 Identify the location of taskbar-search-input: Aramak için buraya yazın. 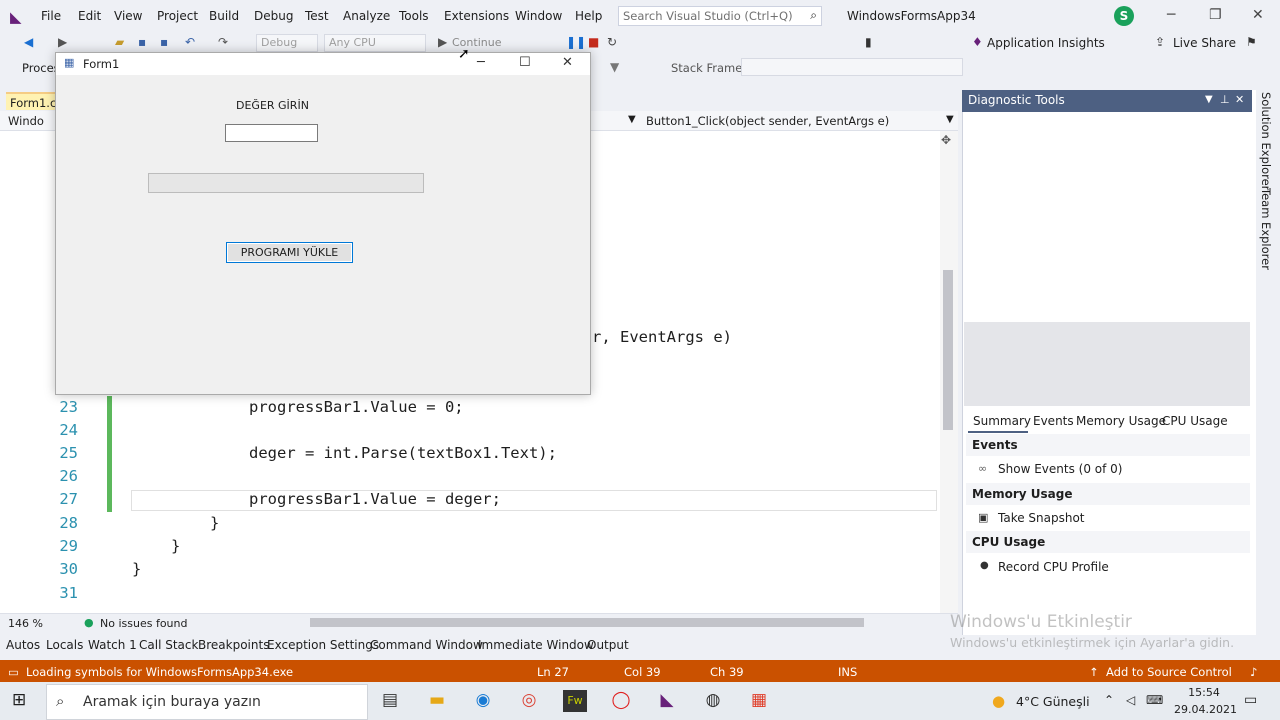
(207, 702).